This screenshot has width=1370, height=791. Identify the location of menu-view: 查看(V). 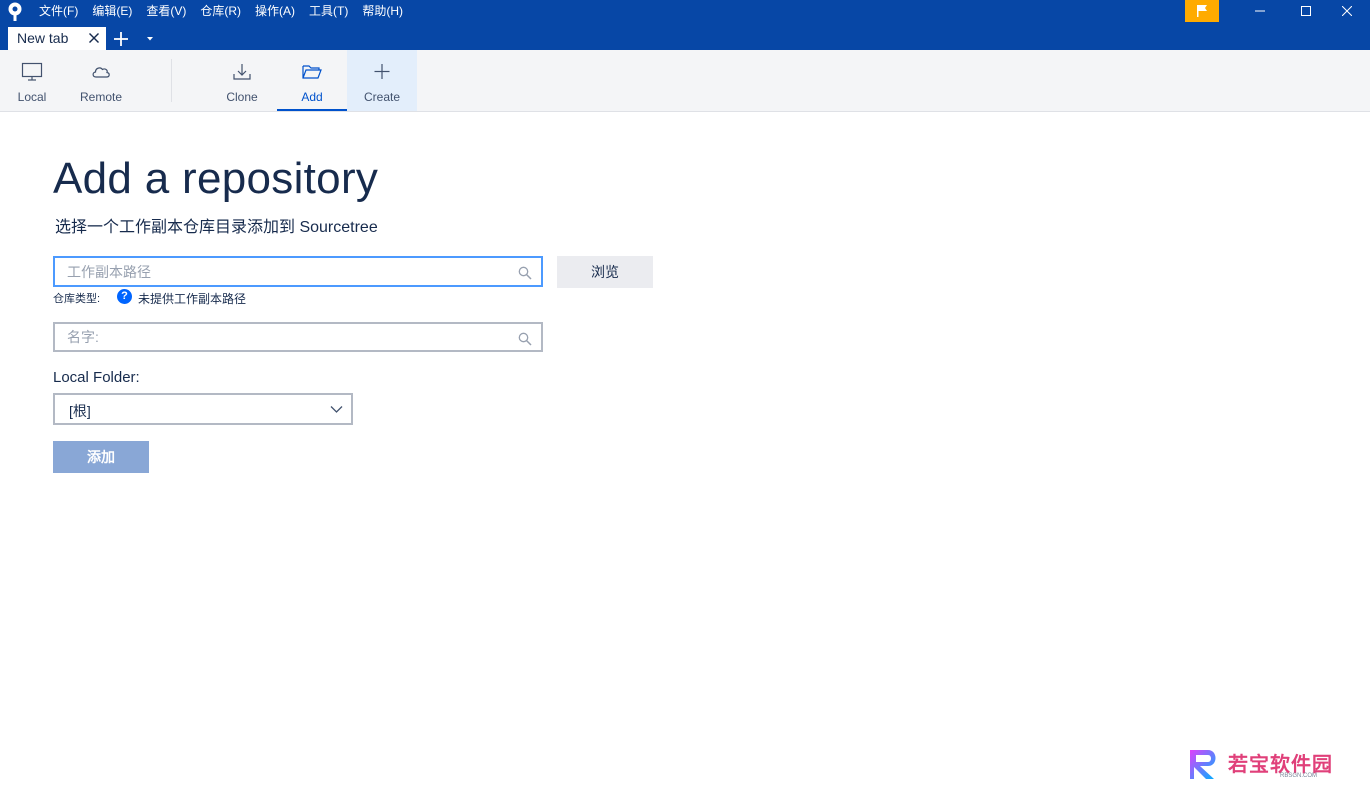
(166, 11).